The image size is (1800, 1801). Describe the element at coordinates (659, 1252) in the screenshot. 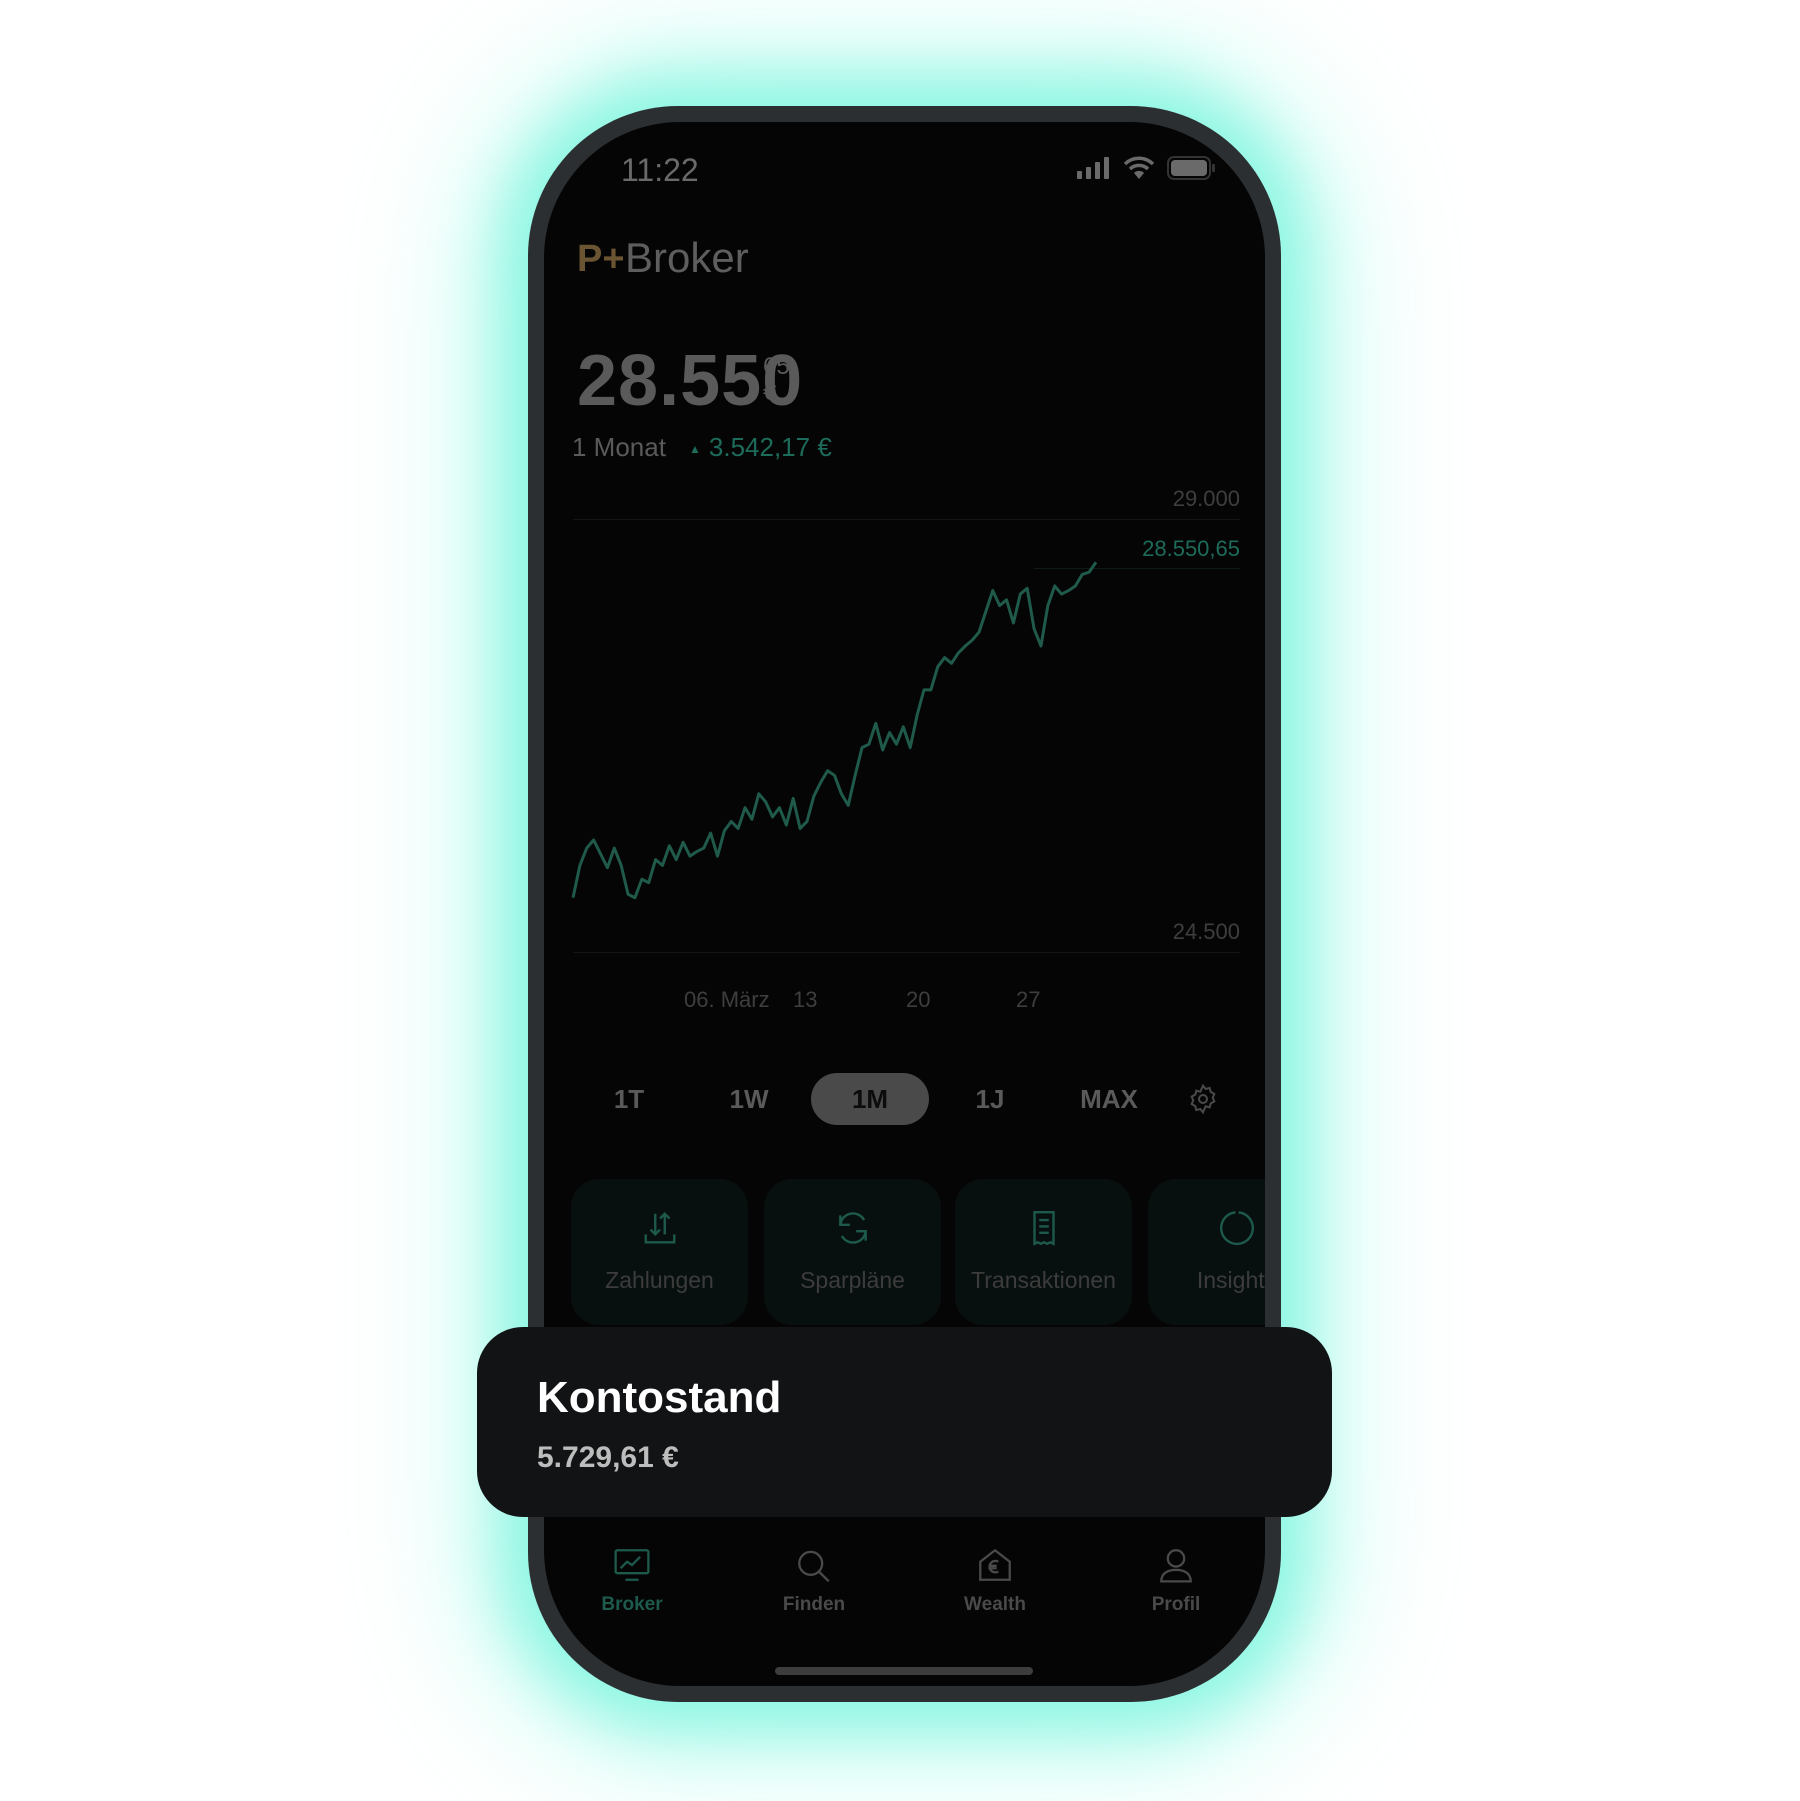

I see `action-zahlungen: Zahlungen` at that location.